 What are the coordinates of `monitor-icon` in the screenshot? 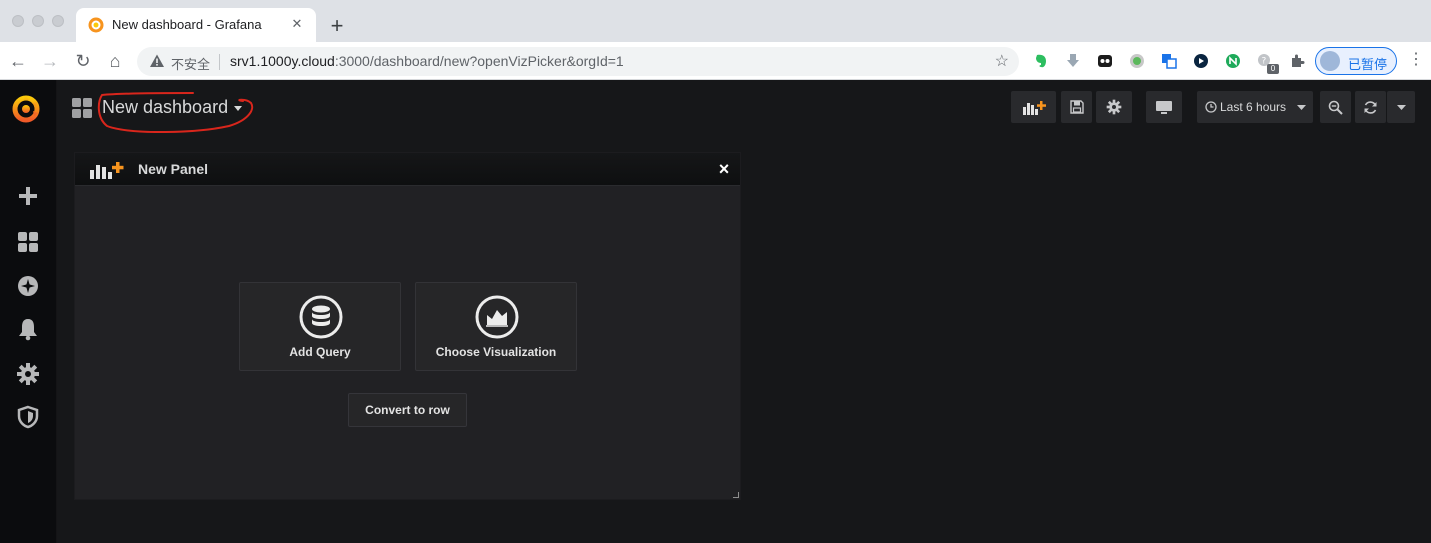 It's located at (1164, 107).